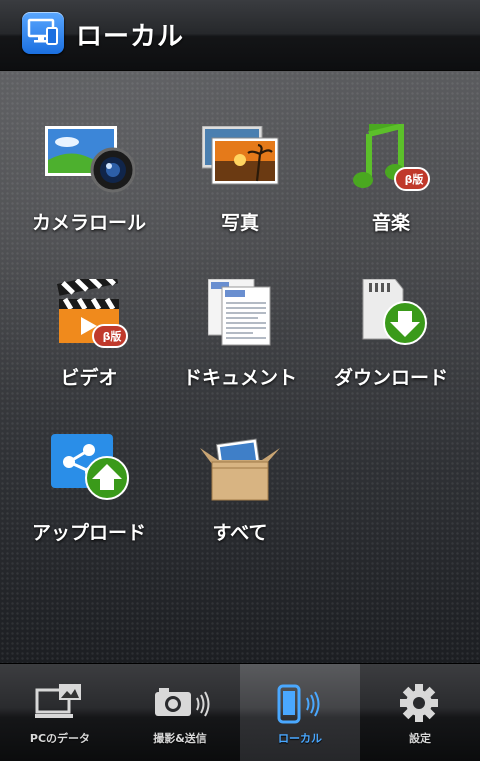  Describe the element at coordinates (89, 474) in the screenshot. I see `upload-share-icon` at that location.